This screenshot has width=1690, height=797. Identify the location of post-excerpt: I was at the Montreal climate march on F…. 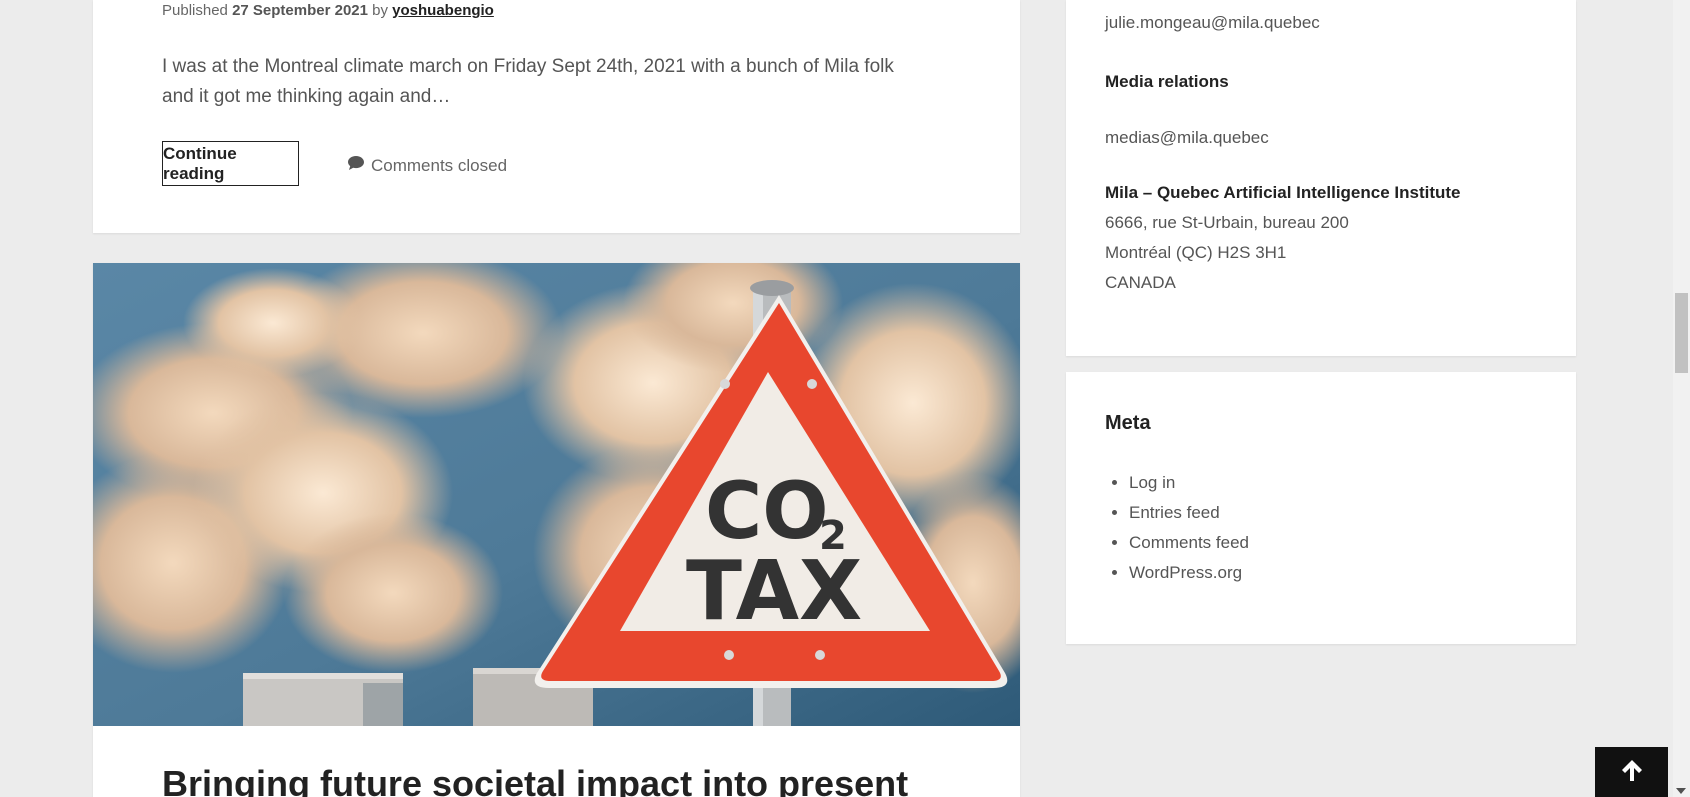
(528, 81).